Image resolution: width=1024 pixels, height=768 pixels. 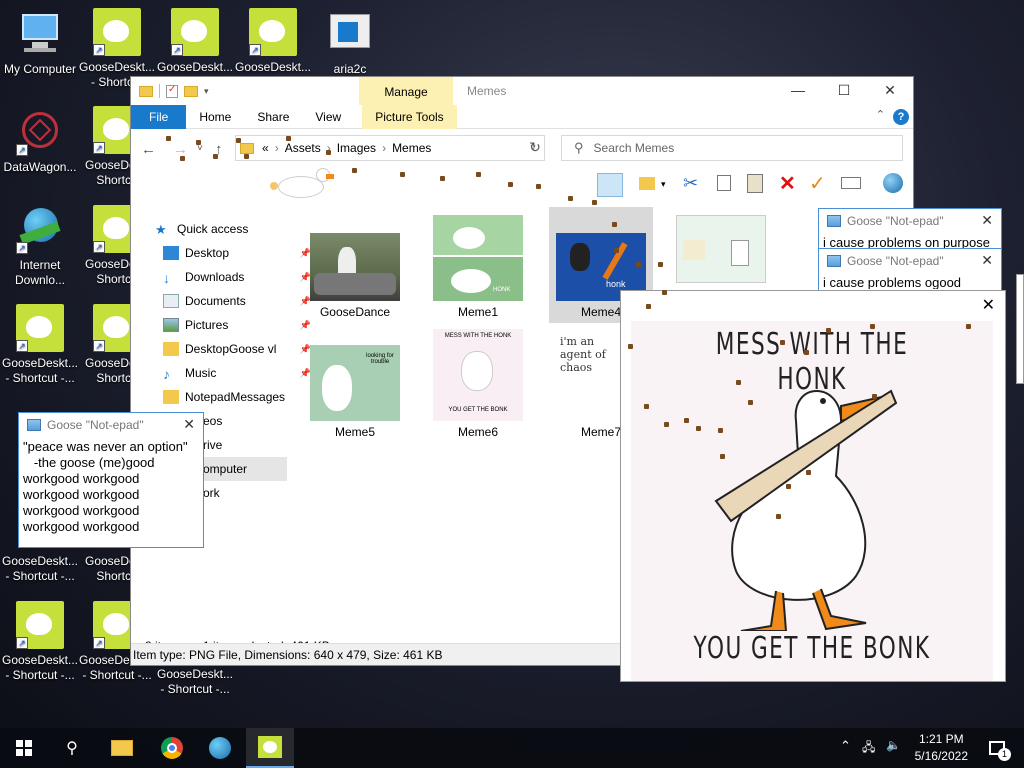 I want to click on tab-file: File, so click(x=159, y=116).